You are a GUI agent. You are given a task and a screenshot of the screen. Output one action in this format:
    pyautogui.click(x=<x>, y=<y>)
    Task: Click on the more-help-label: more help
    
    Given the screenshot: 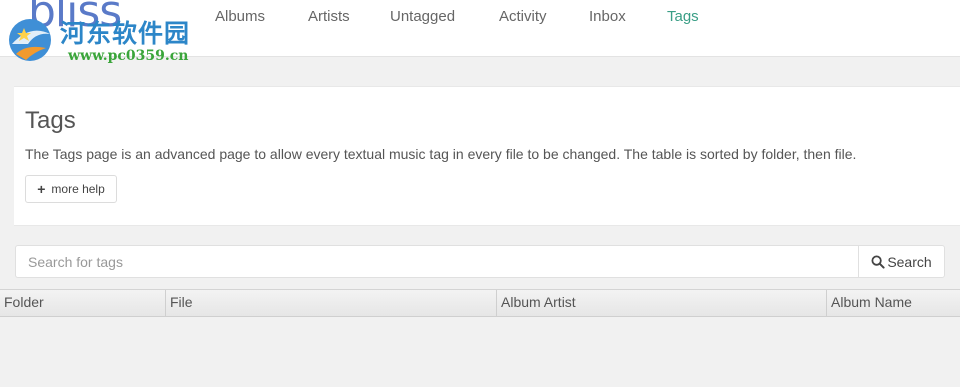 What is the action you would take?
    pyautogui.click(x=78, y=189)
    